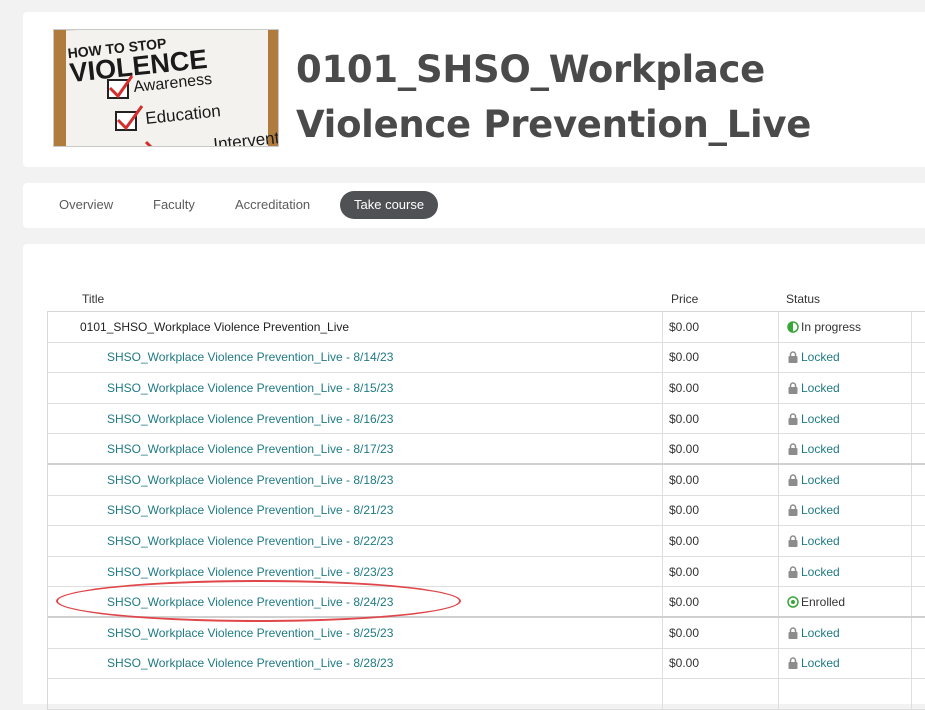 The width and height of the screenshot is (925, 710). I want to click on column-header-title: Title, so click(93, 299).